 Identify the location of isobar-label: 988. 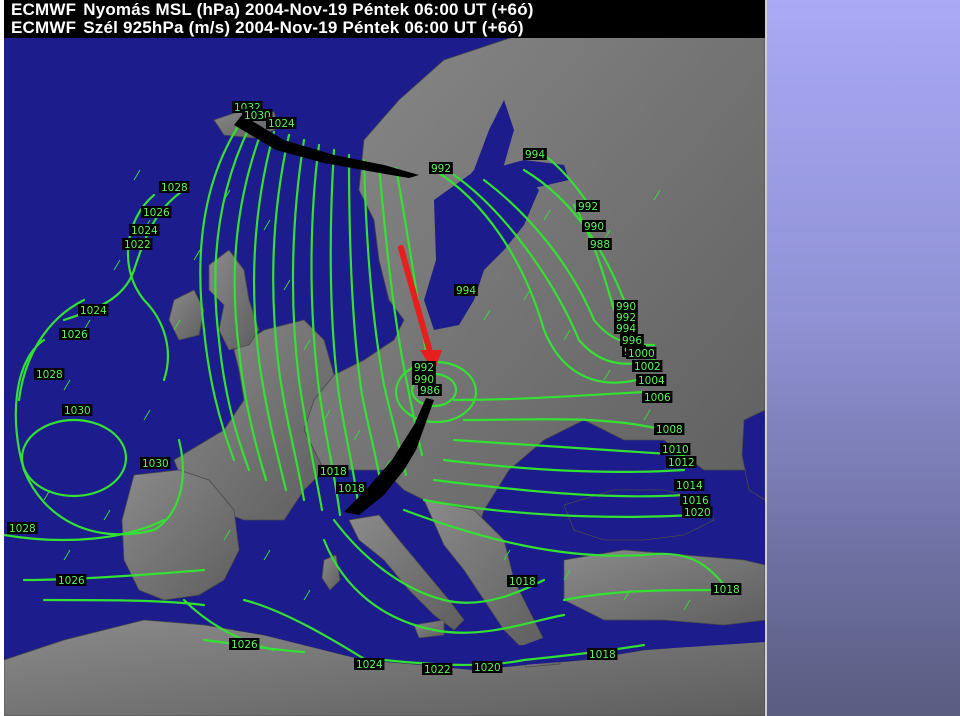
(600, 245).